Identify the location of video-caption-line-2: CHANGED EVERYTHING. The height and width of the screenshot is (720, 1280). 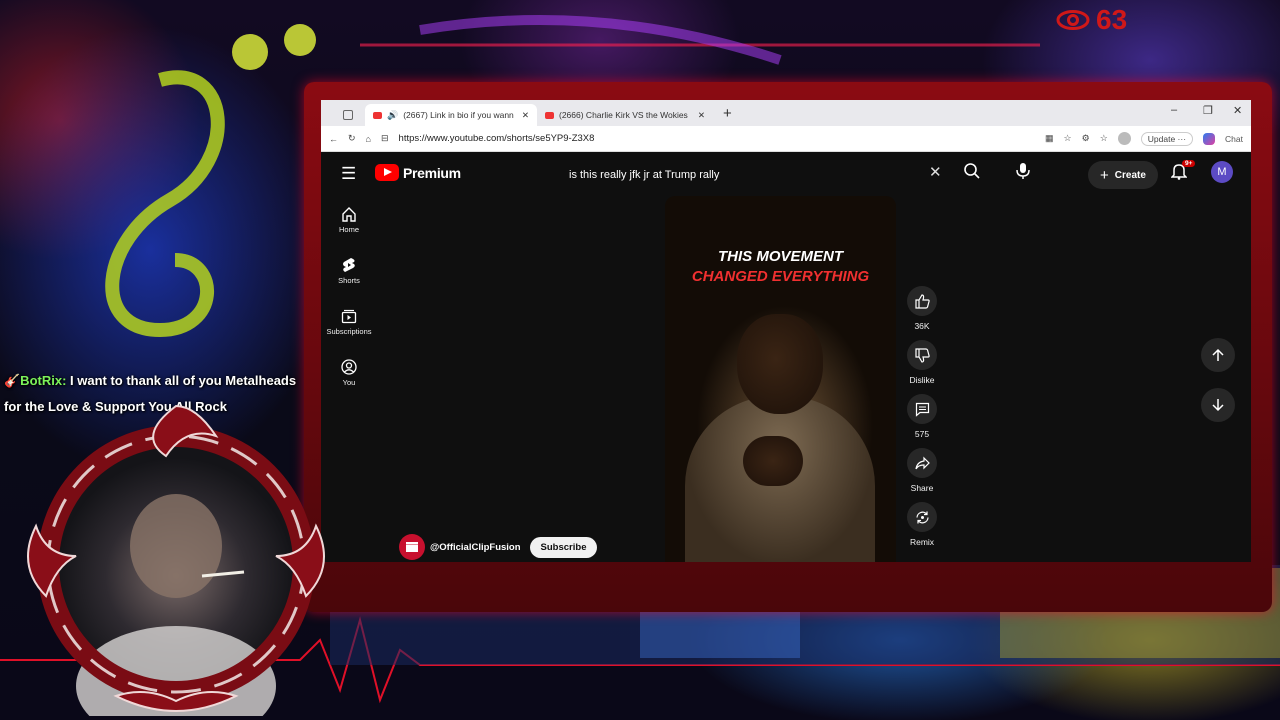
(780, 276).